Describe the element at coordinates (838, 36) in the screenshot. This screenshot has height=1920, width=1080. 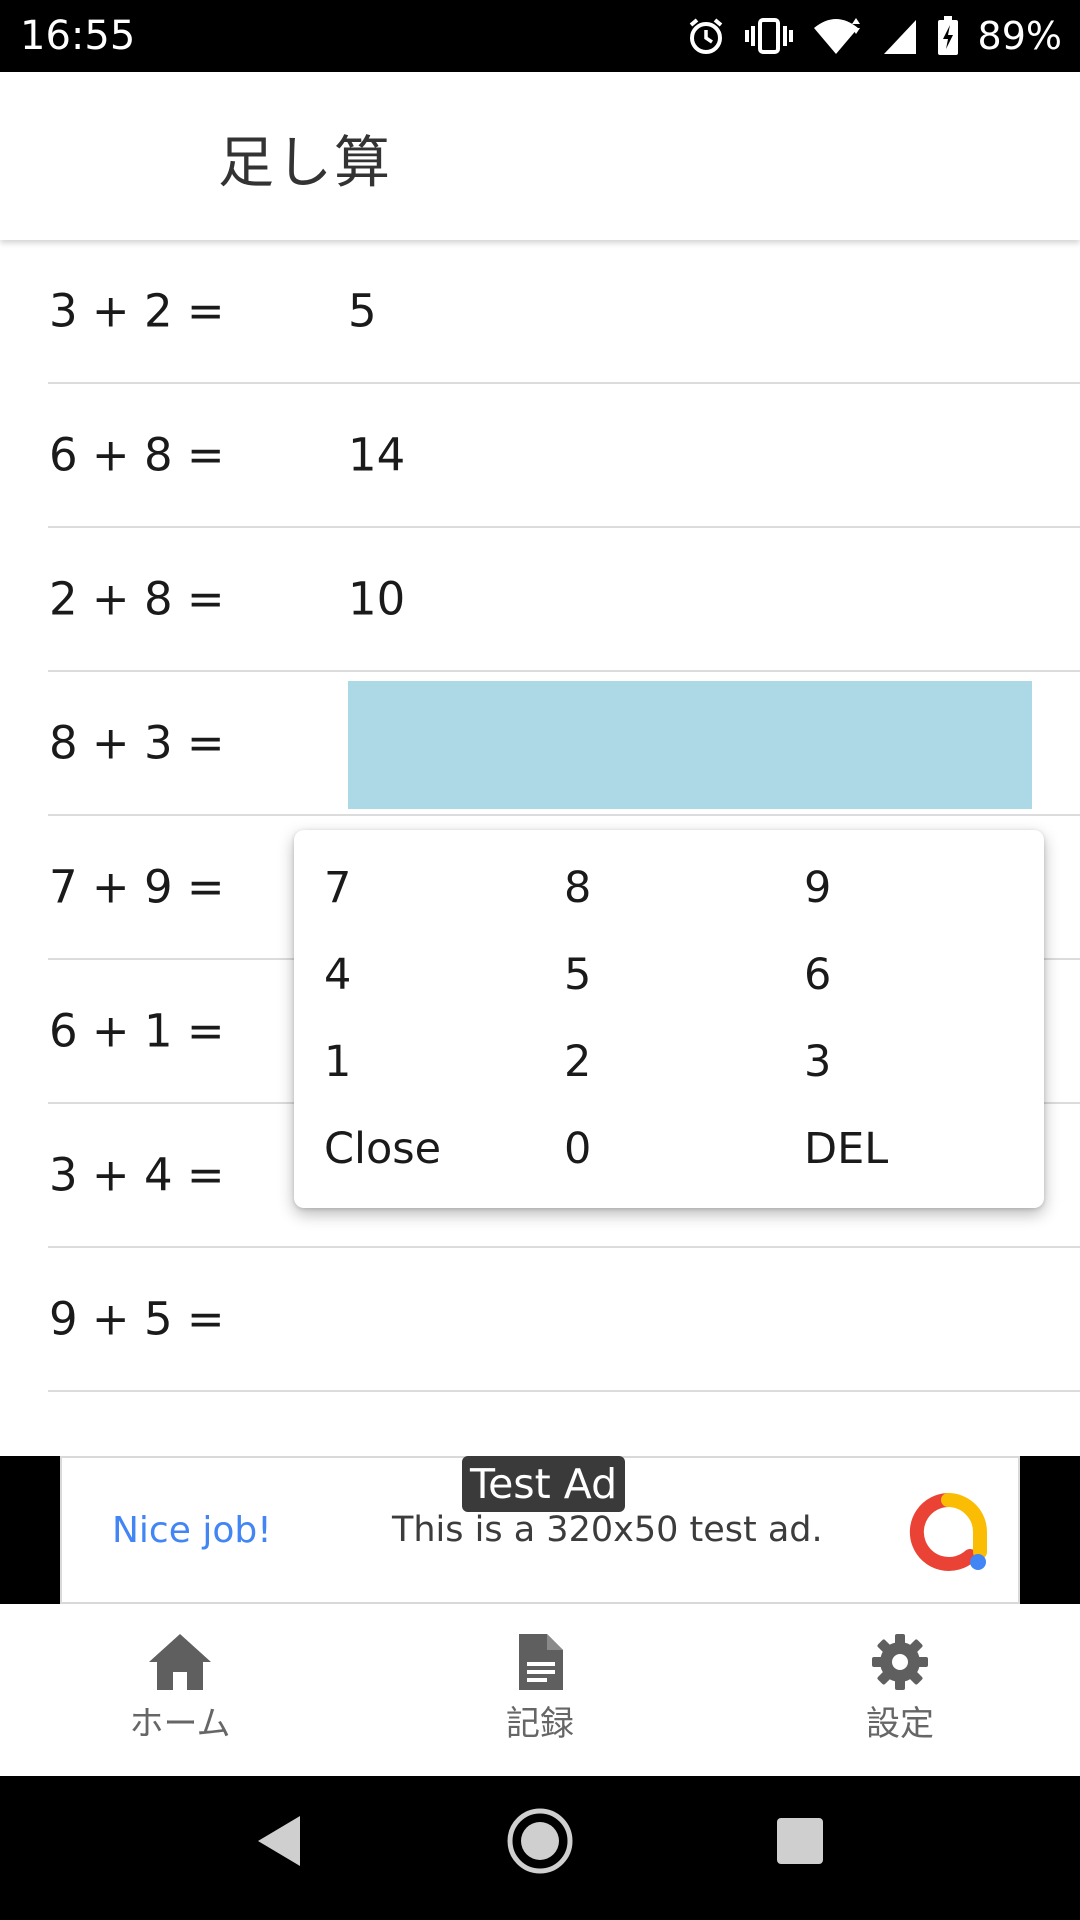
I see `wifi-icon` at that location.